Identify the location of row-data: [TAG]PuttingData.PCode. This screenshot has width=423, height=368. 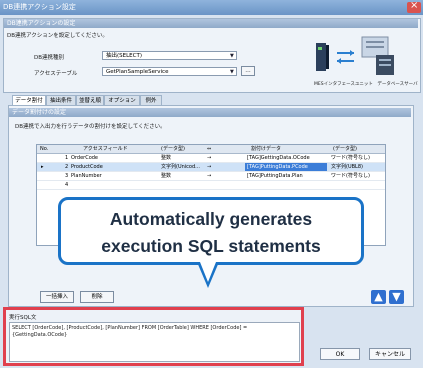
(277, 167).